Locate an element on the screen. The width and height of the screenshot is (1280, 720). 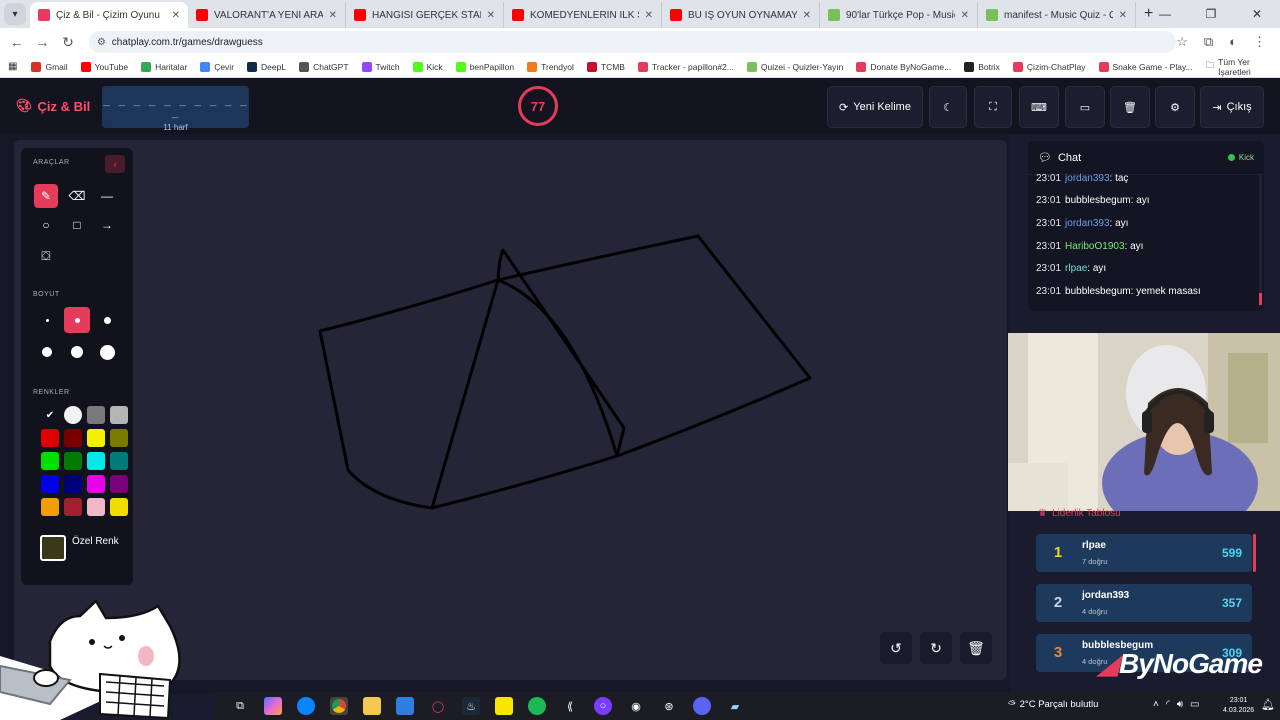
profile-icon: ◐ is located at coordinates (1233, 42).